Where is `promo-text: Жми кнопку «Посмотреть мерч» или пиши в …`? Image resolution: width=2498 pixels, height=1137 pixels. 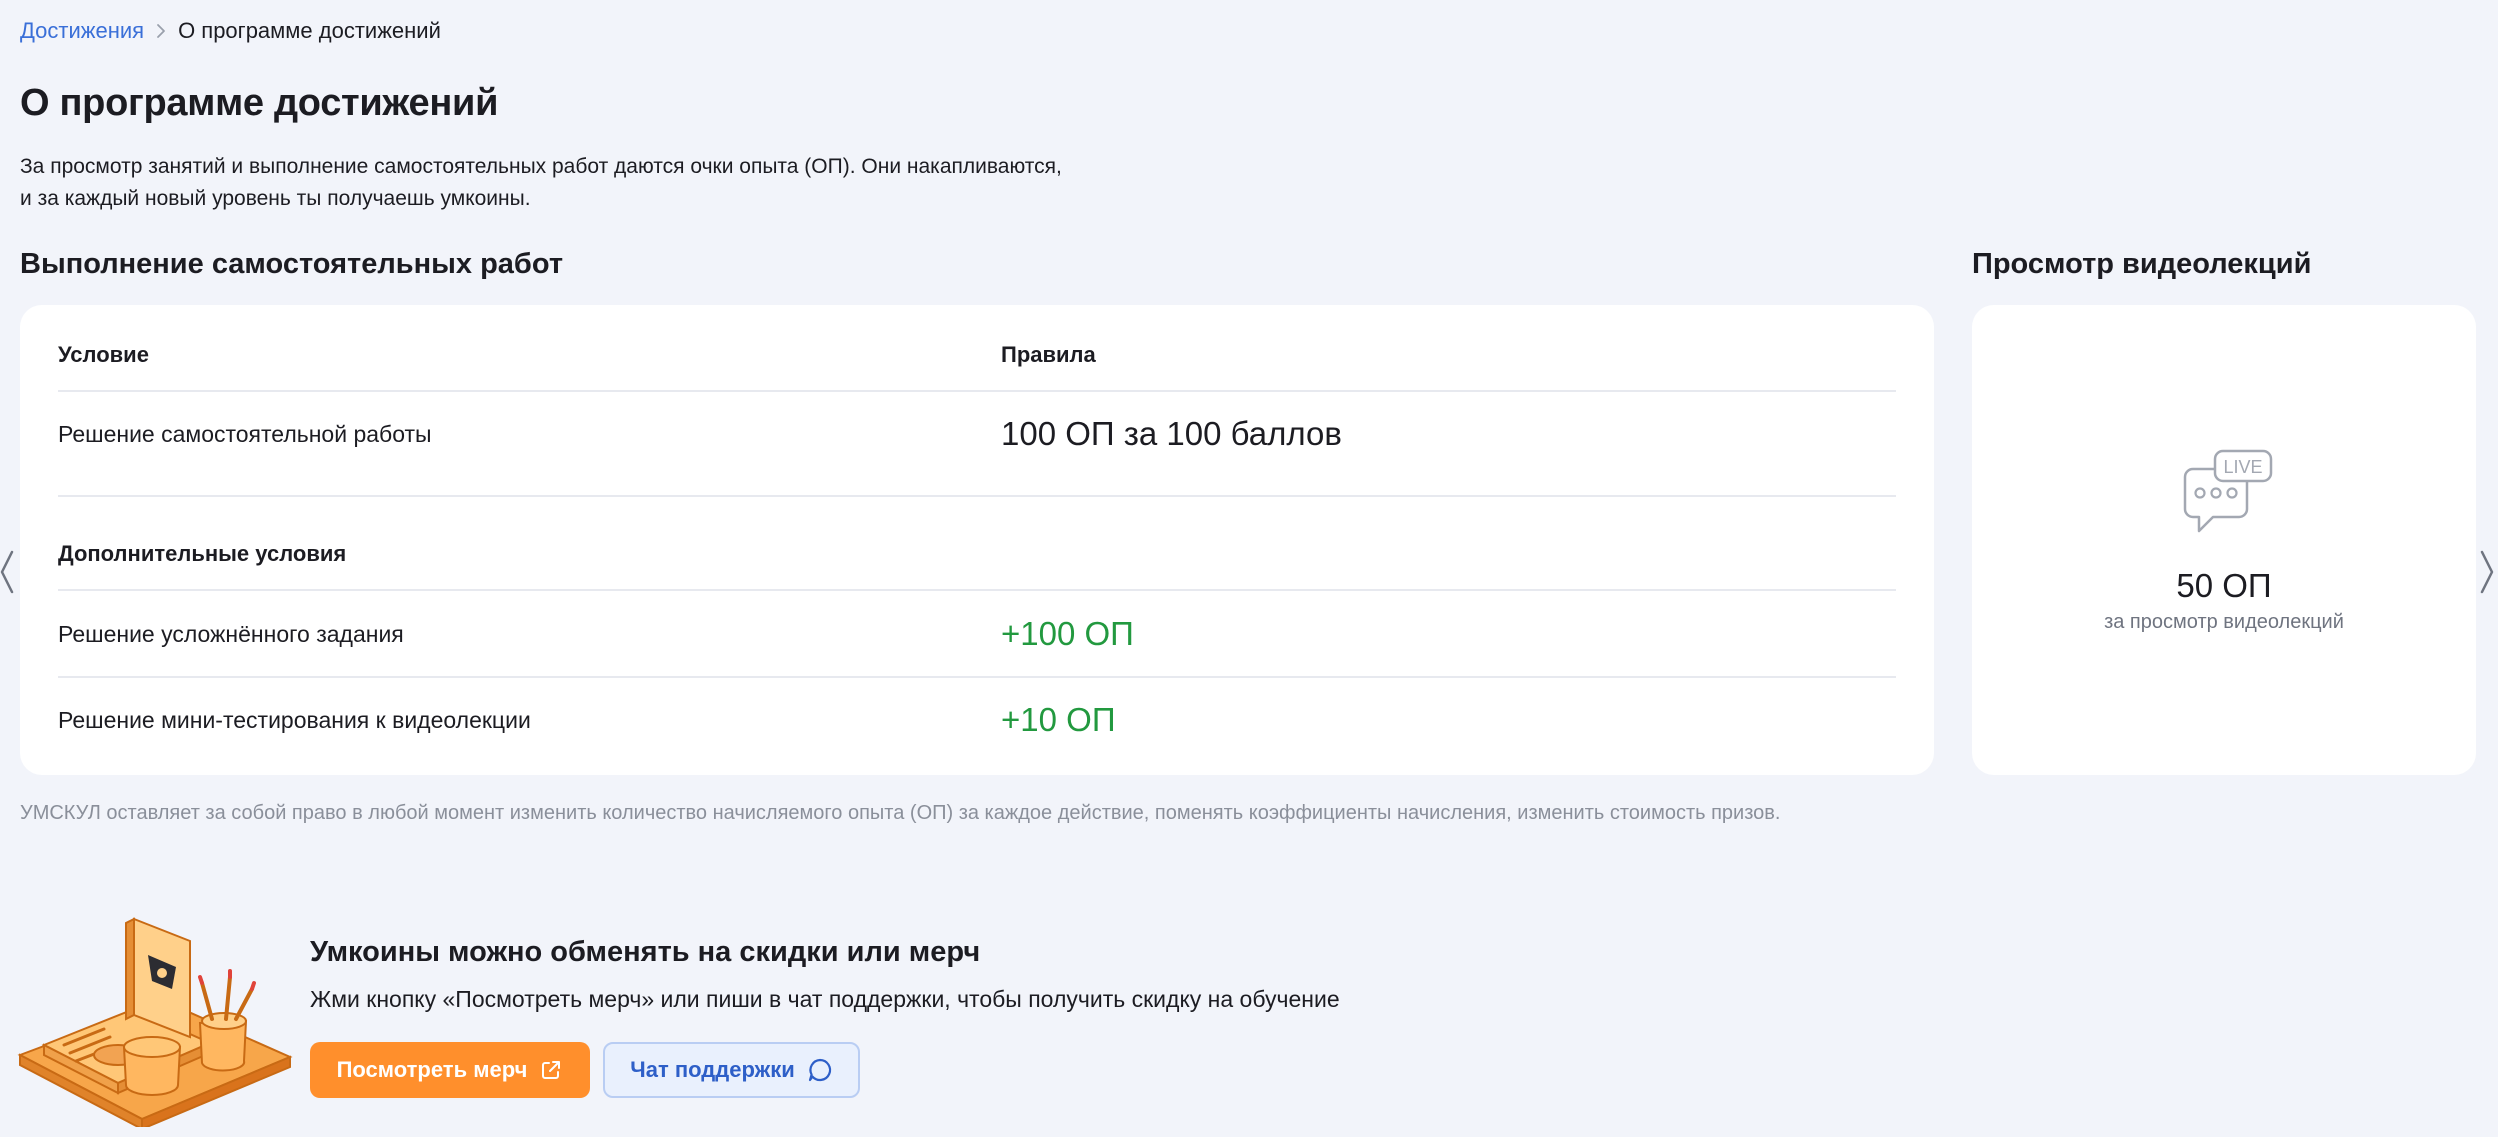
promo-text: Жми кнопку «Посмотреть мерч» или пиши в … is located at coordinates (825, 999).